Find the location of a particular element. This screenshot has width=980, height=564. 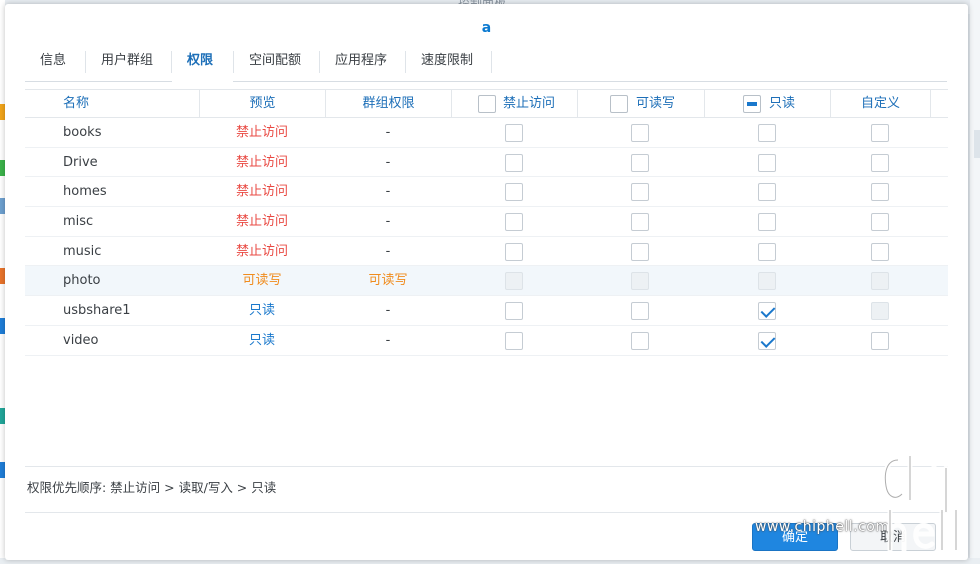

table-row: usbshare1 只读 - is located at coordinates (486, 311).